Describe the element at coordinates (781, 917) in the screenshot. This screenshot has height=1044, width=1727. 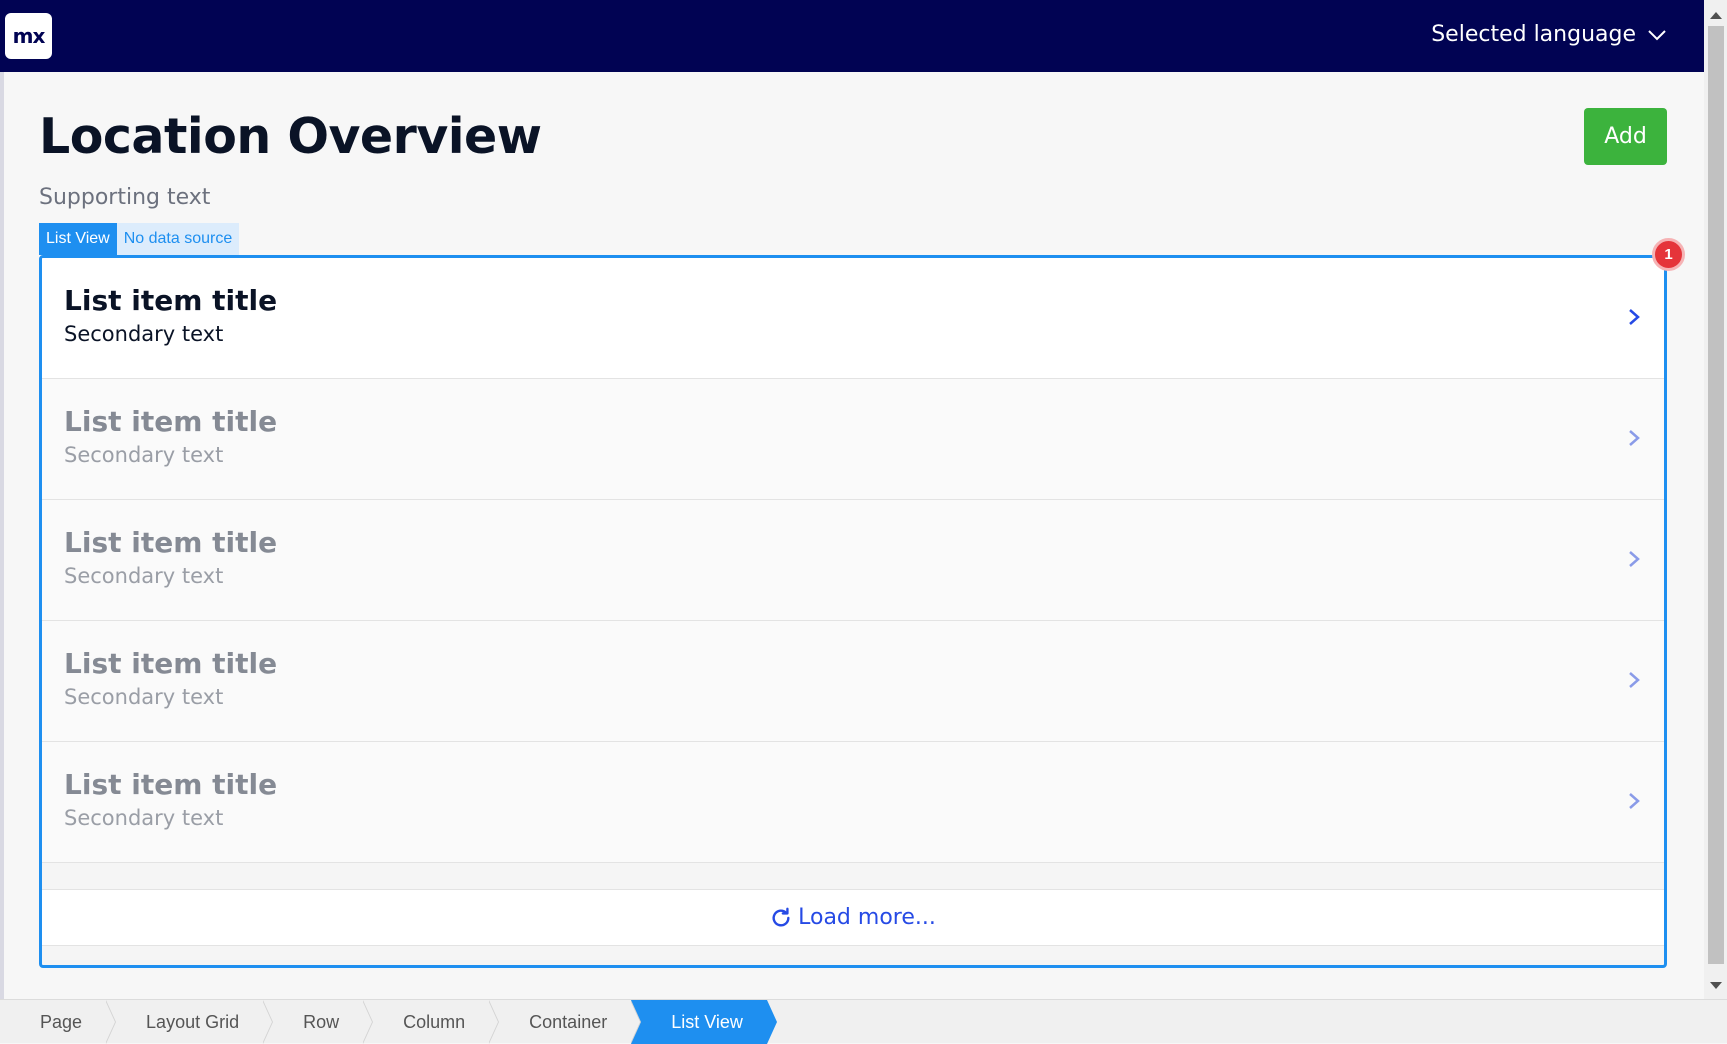
I see `refresh-icon` at that location.